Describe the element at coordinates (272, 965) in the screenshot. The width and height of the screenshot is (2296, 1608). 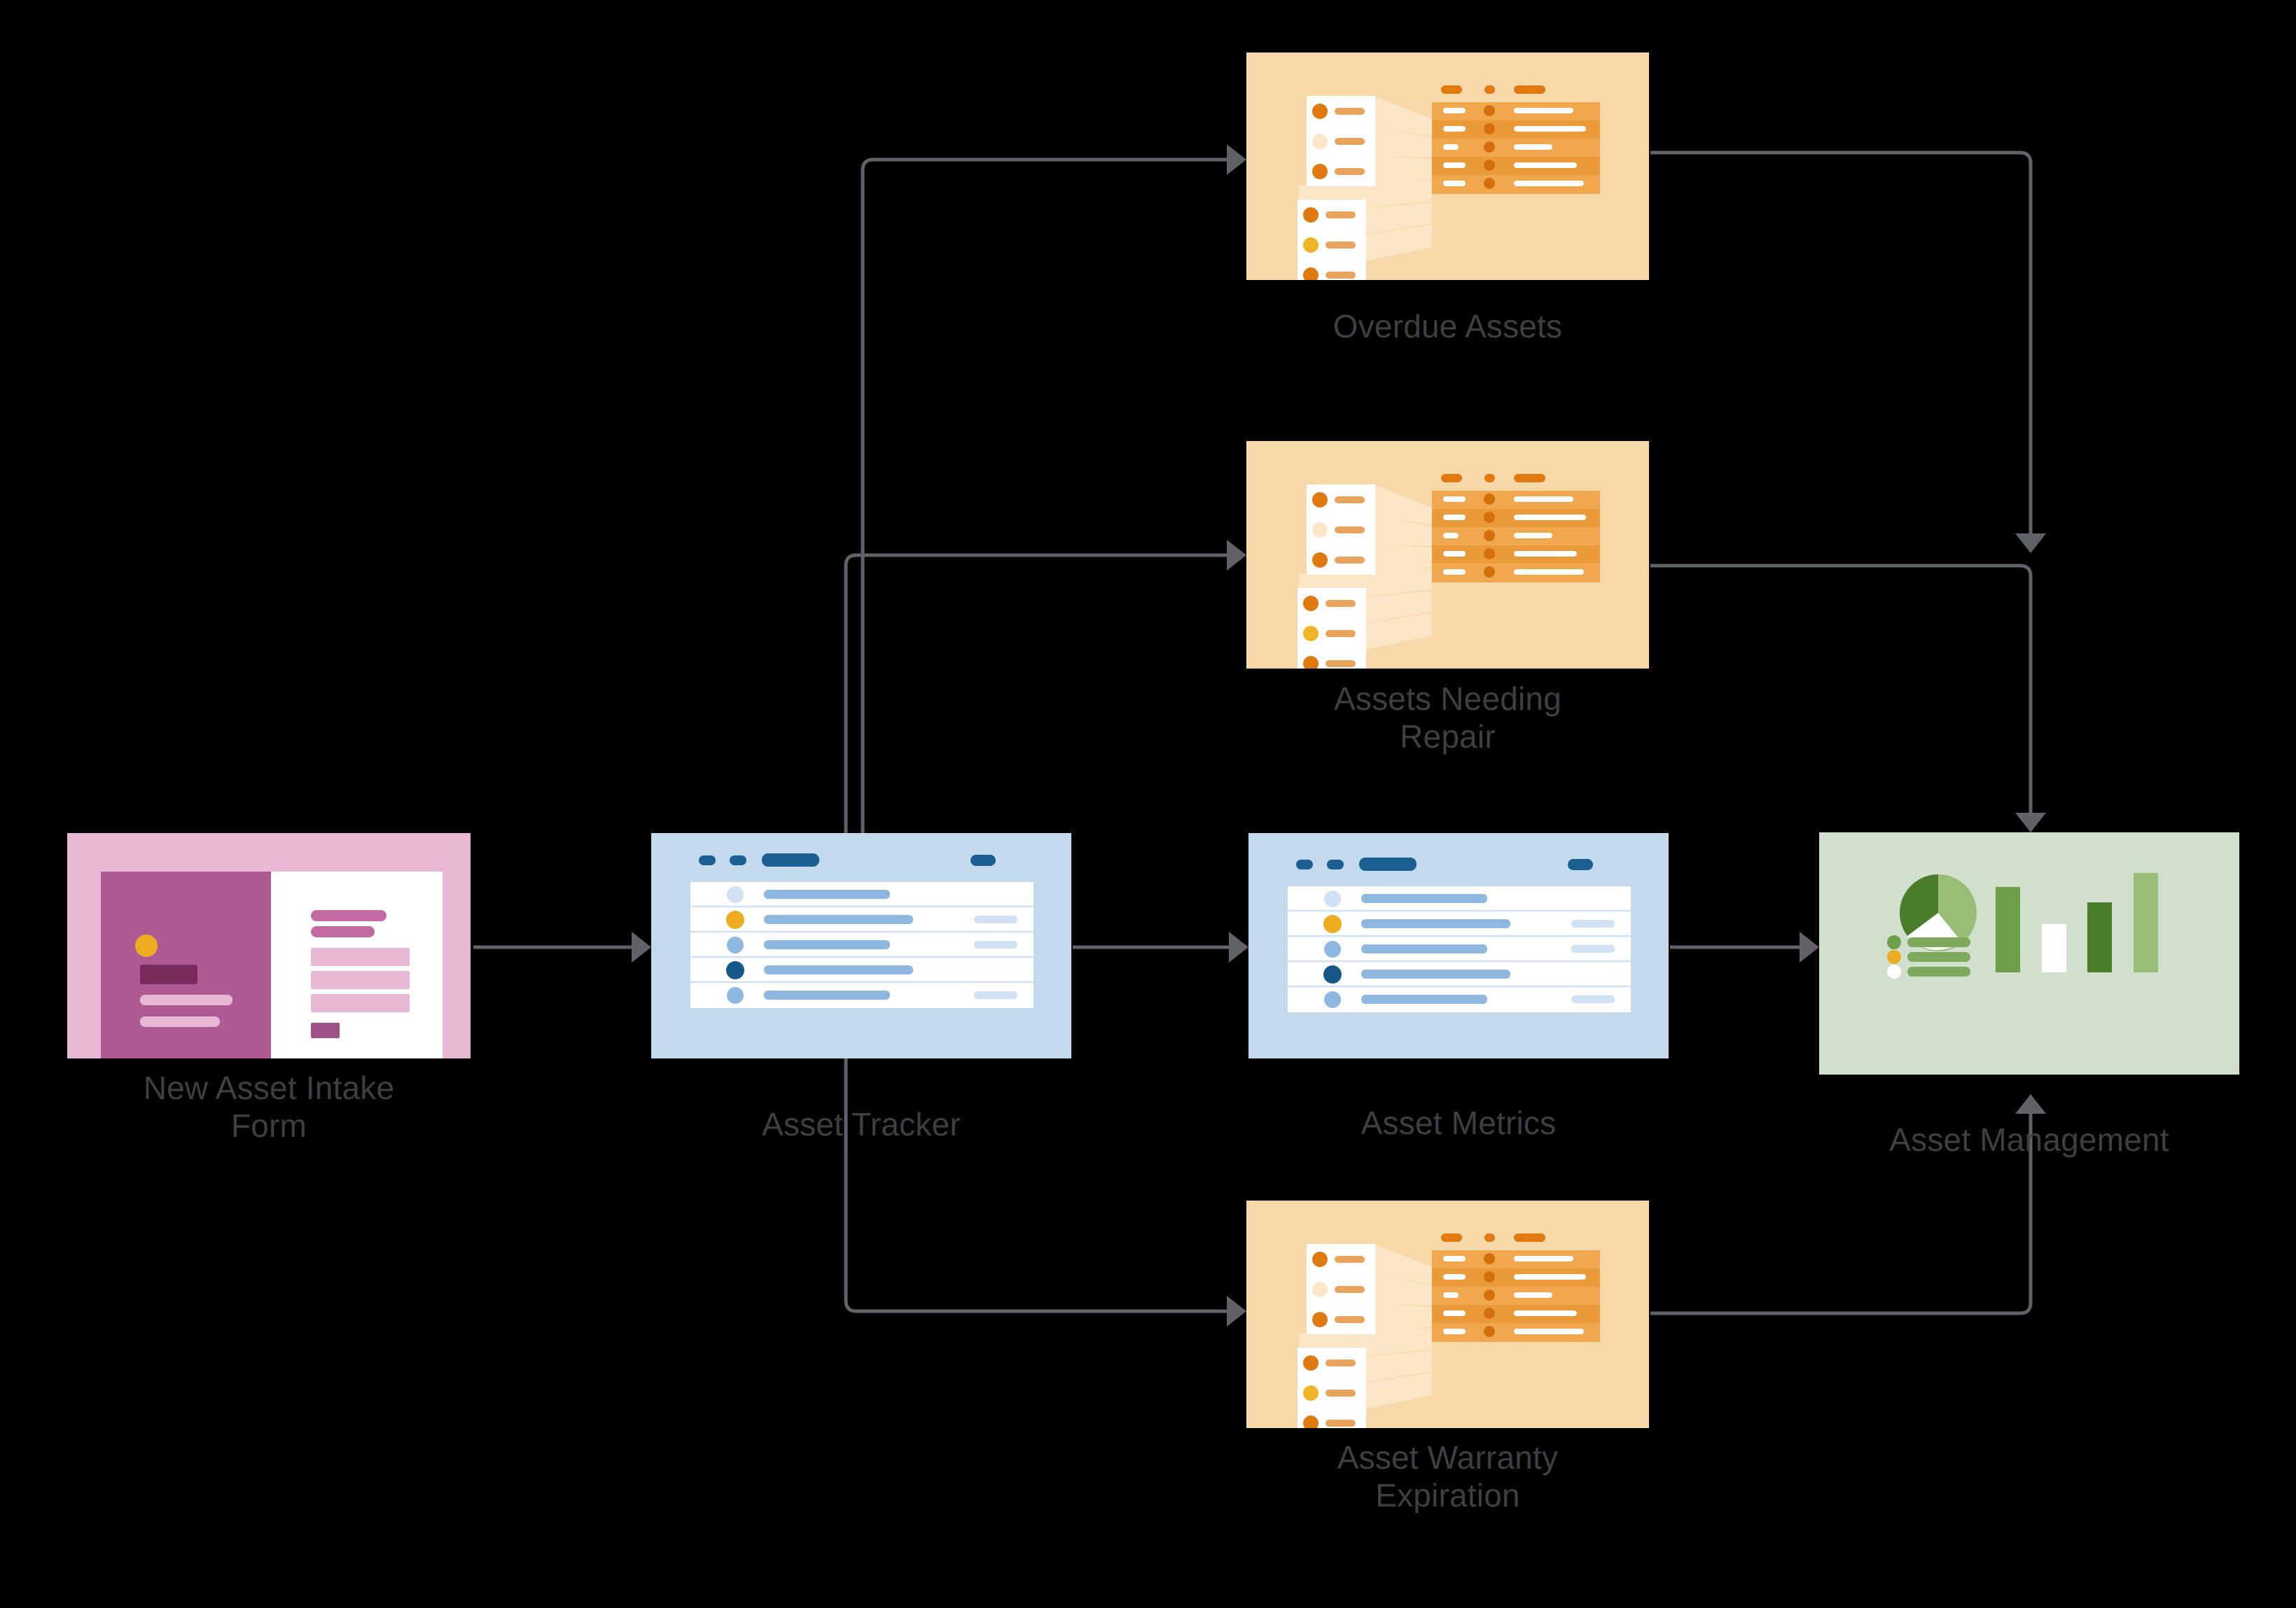
I see `form-icon` at that location.